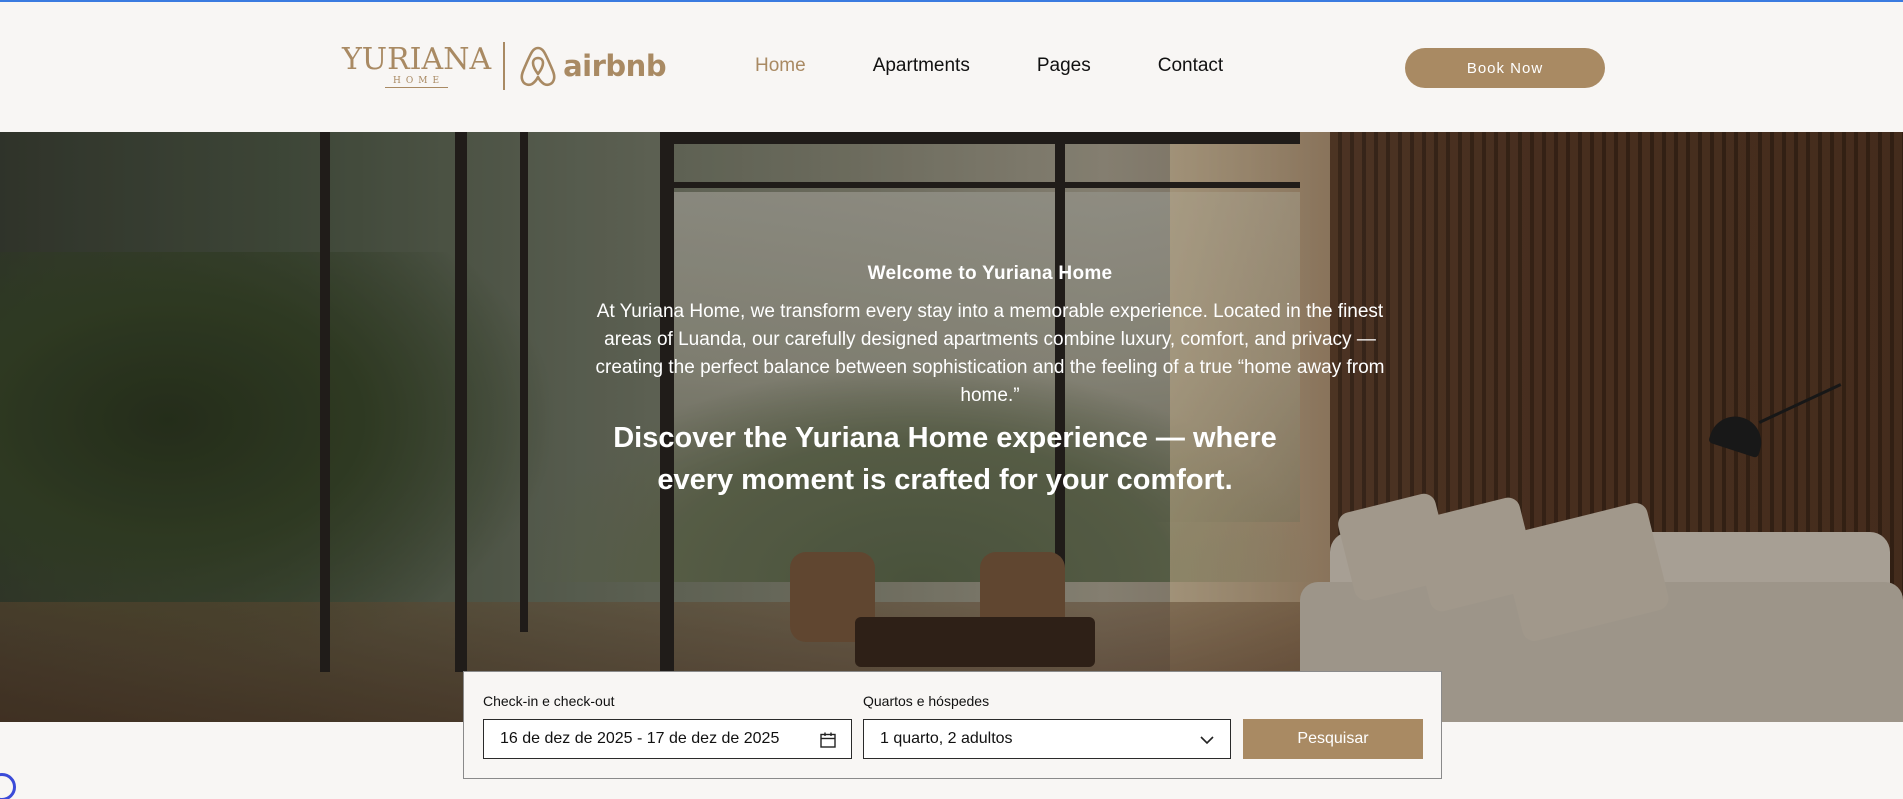 The height and width of the screenshot is (799, 1903). Describe the element at coordinates (1064, 66) in the screenshot. I see `nav-item-pages: Pages` at that location.